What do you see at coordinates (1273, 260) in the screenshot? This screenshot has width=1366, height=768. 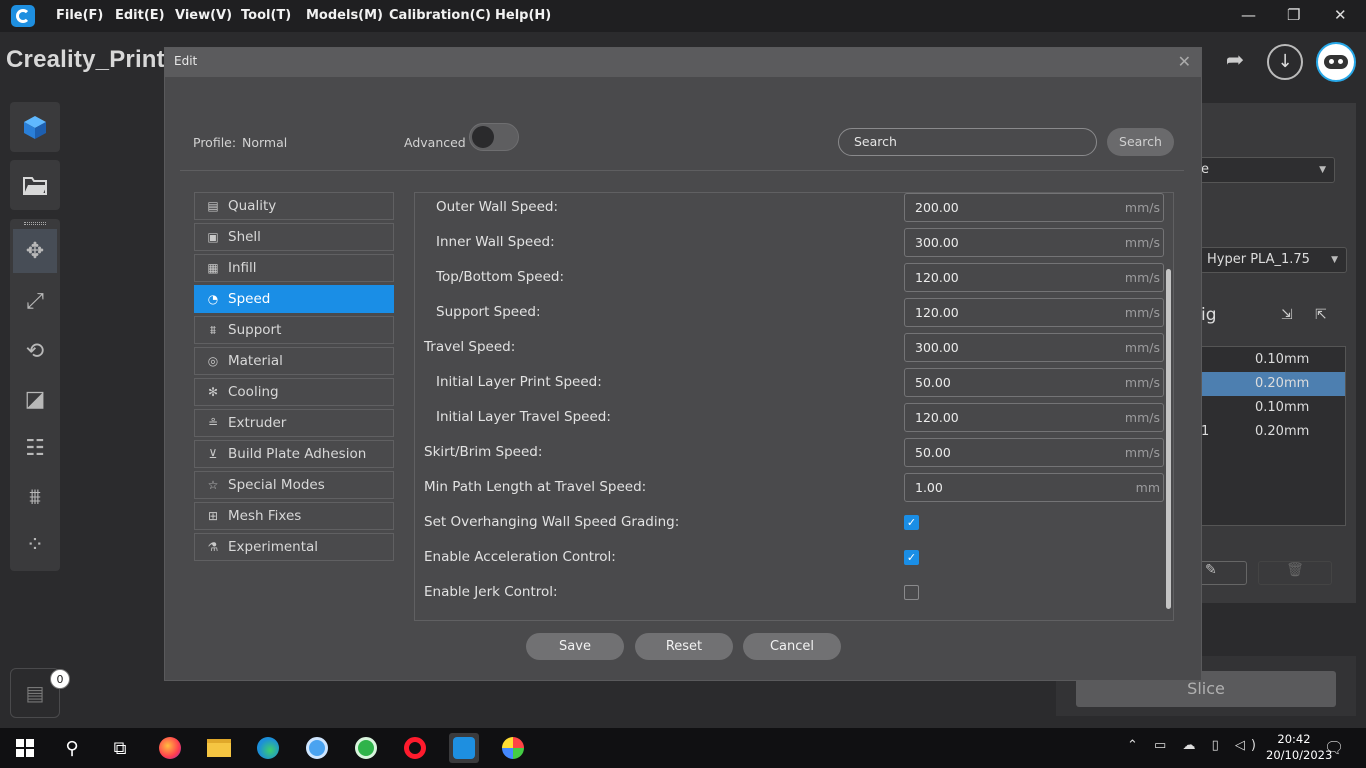 I see `filament-select: Hyper PLA_1.75 ▼` at bounding box center [1273, 260].